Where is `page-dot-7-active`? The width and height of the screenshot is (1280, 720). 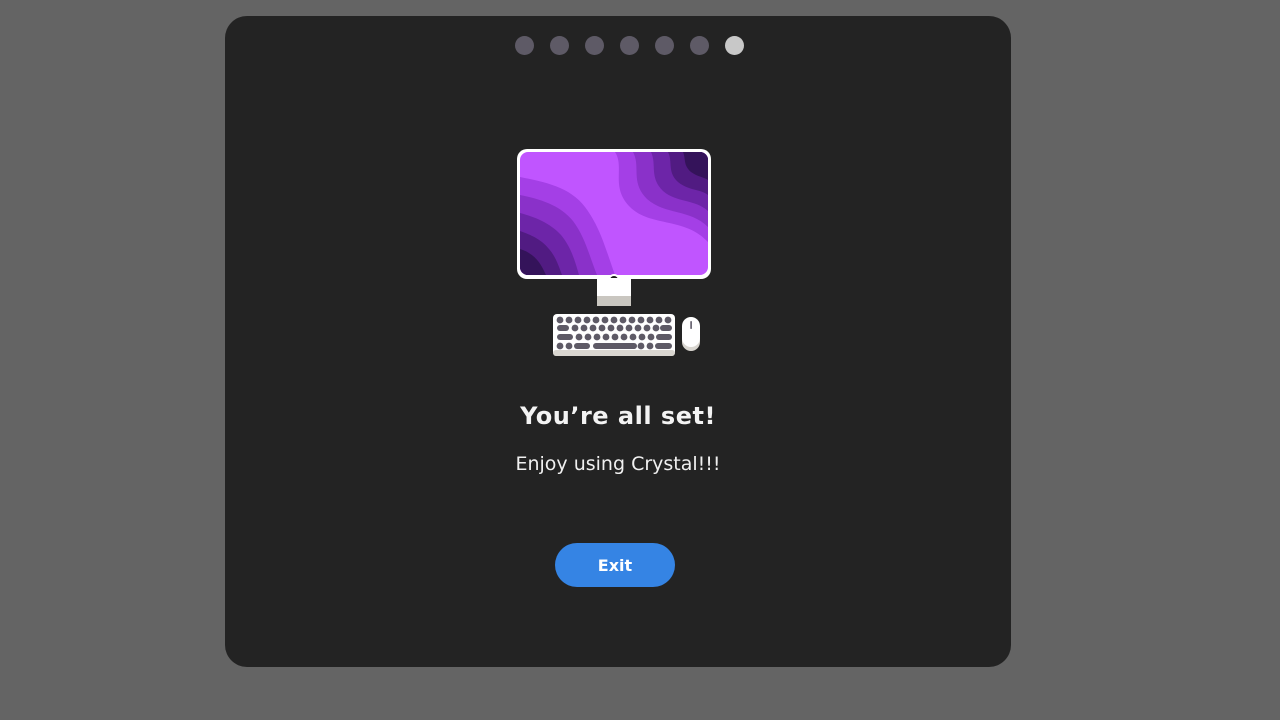
page-dot-7-active is located at coordinates (734, 45).